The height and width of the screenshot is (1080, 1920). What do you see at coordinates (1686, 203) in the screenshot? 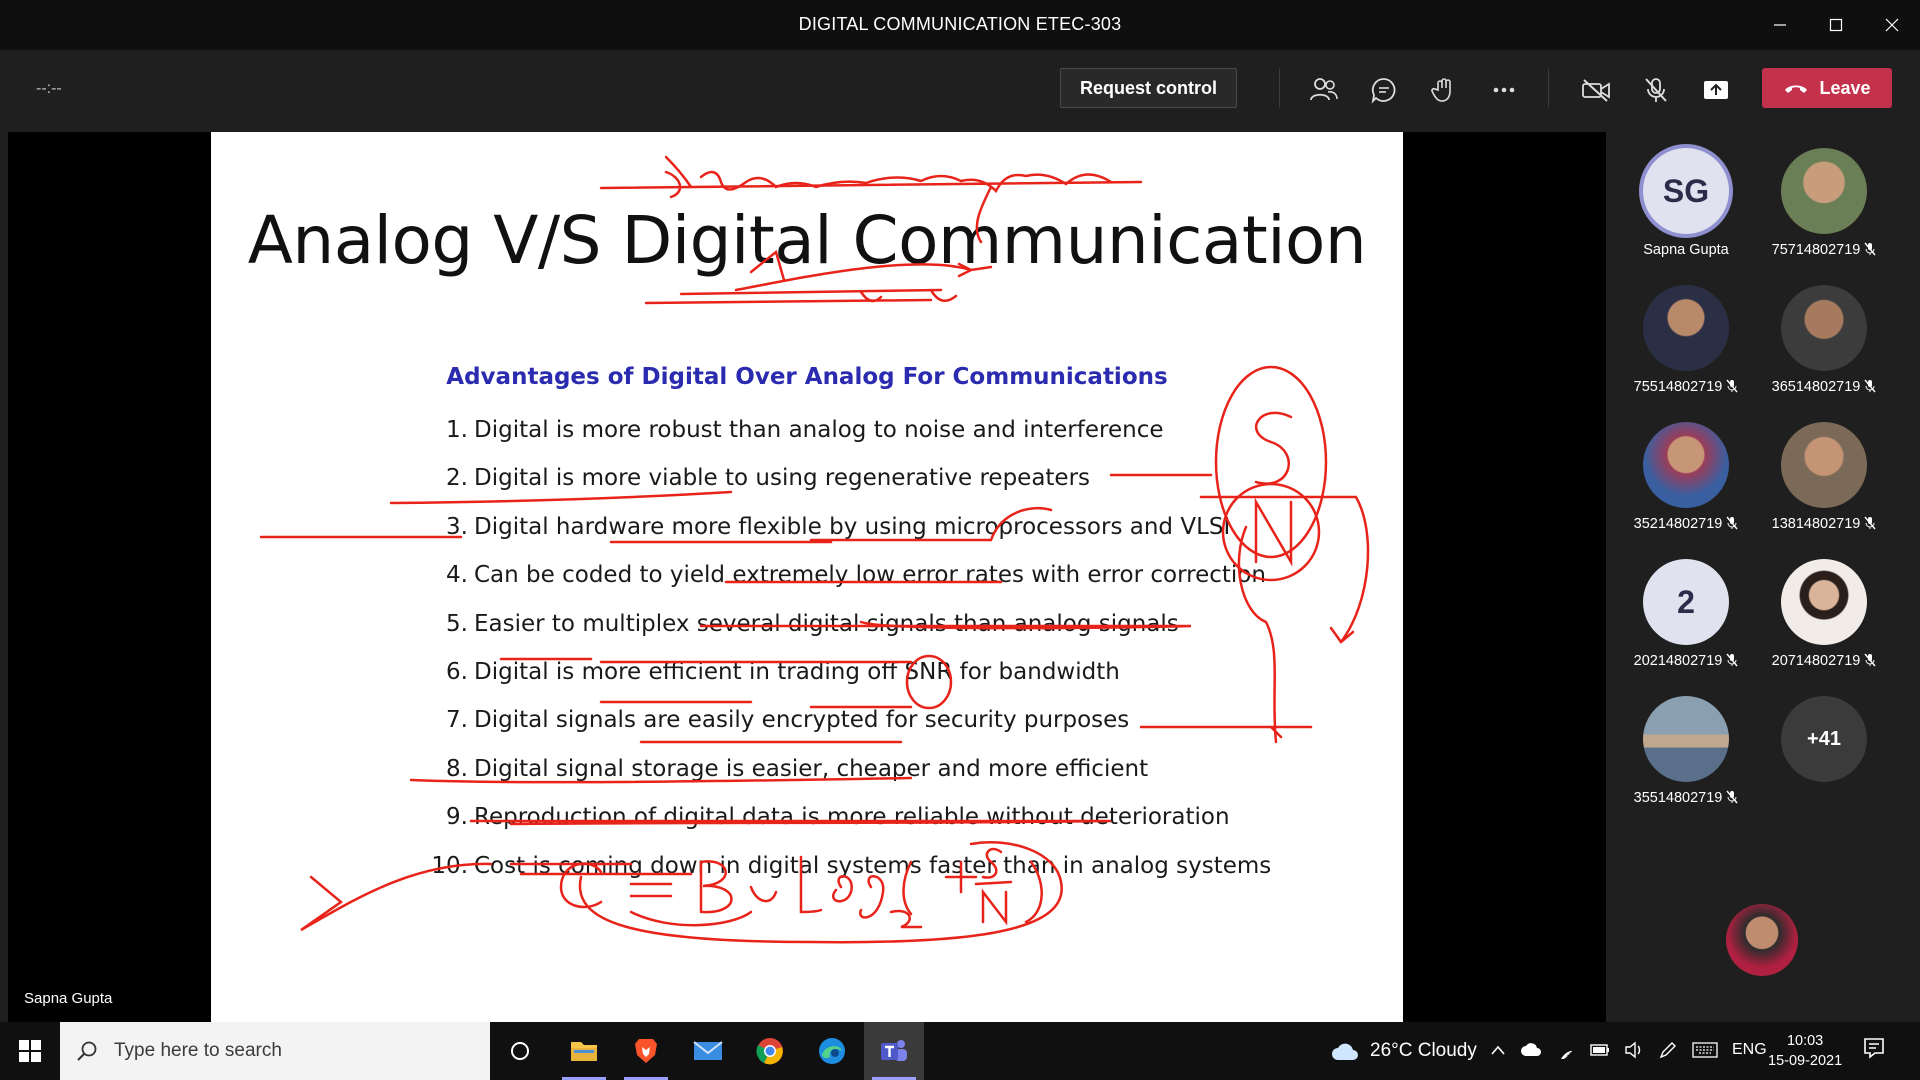
I see `participant-tile: SG Sapna Gupta` at bounding box center [1686, 203].